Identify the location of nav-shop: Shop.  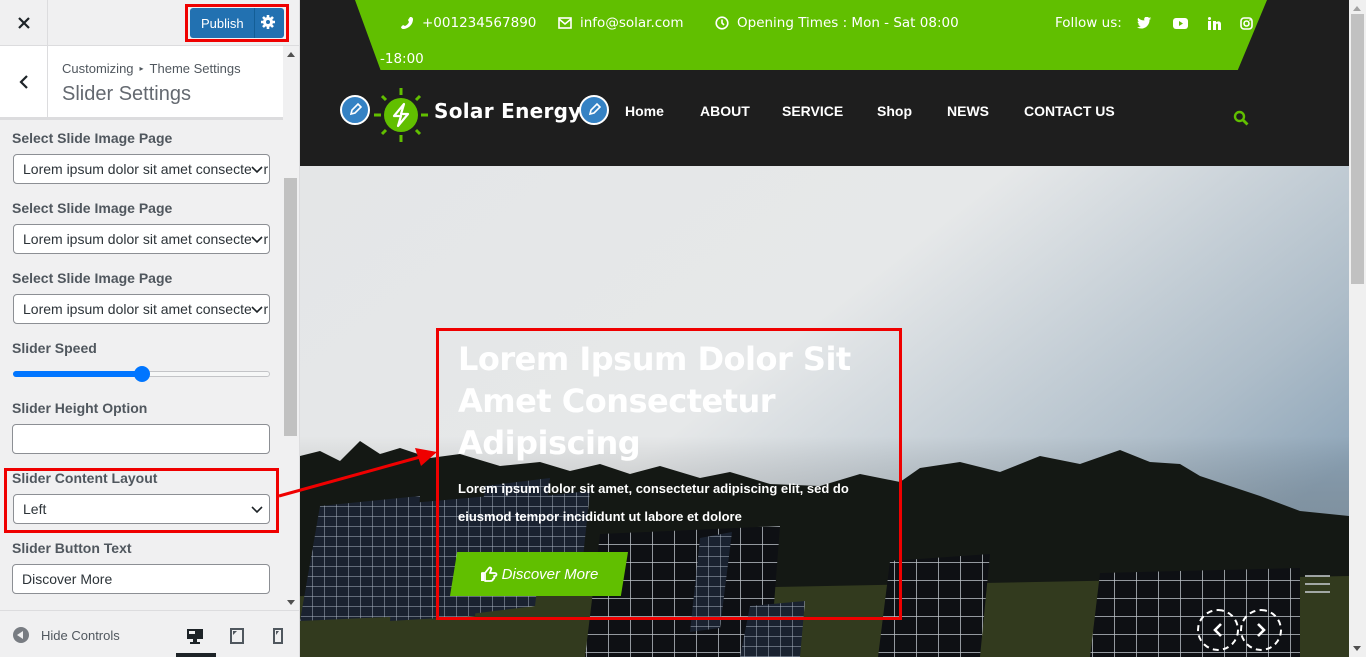
(894, 111).